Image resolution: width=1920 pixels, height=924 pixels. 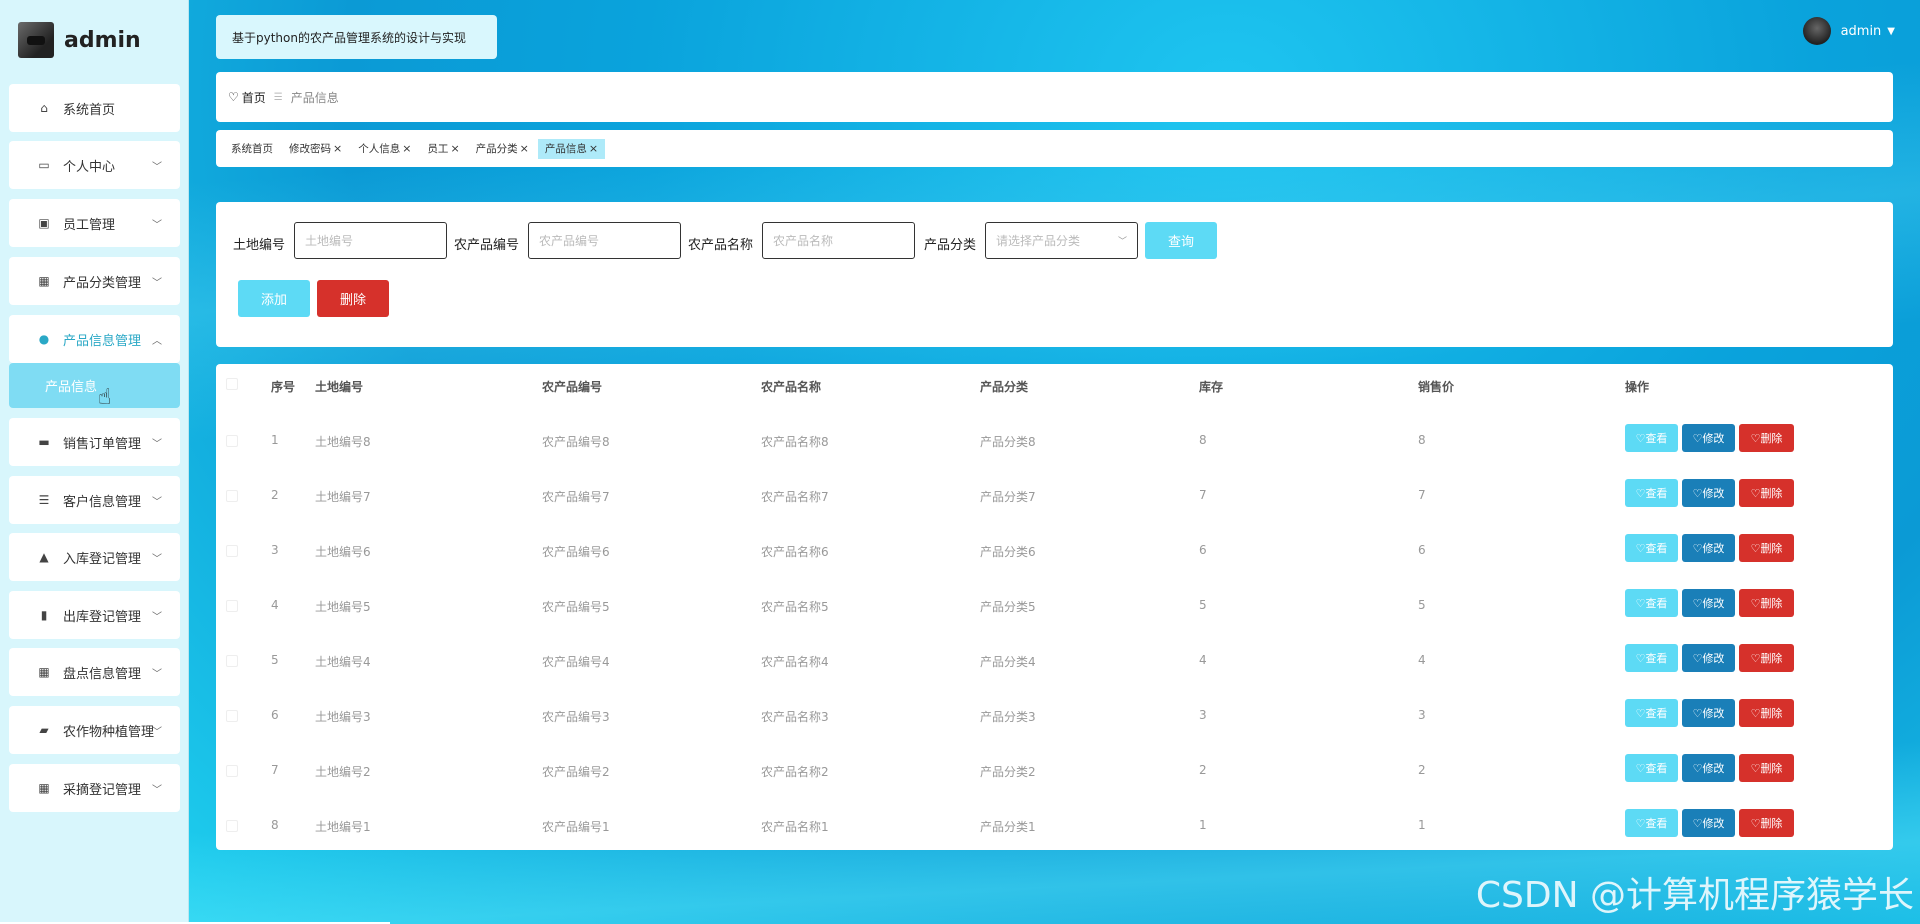 What do you see at coordinates (604, 240) in the screenshot?
I see `prod-input: 农产品编号` at bounding box center [604, 240].